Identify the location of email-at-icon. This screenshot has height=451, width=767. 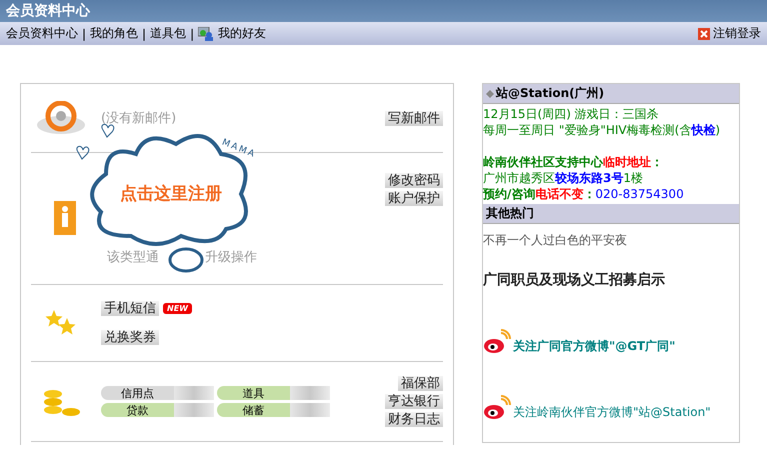
(61, 118).